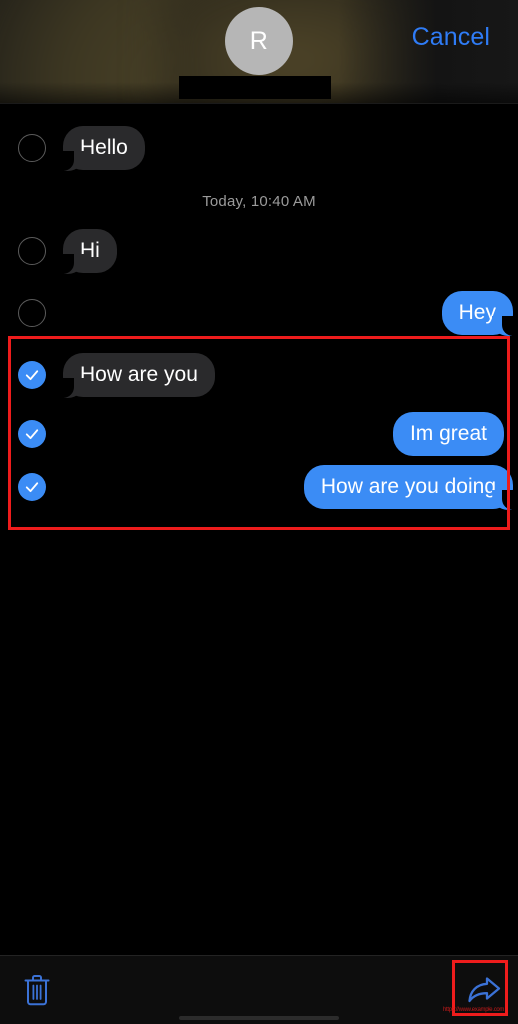  What do you see at coordinates (259, 253) in the screenshot?
I see `message-row: Hi` at bounding box center [259, 253].